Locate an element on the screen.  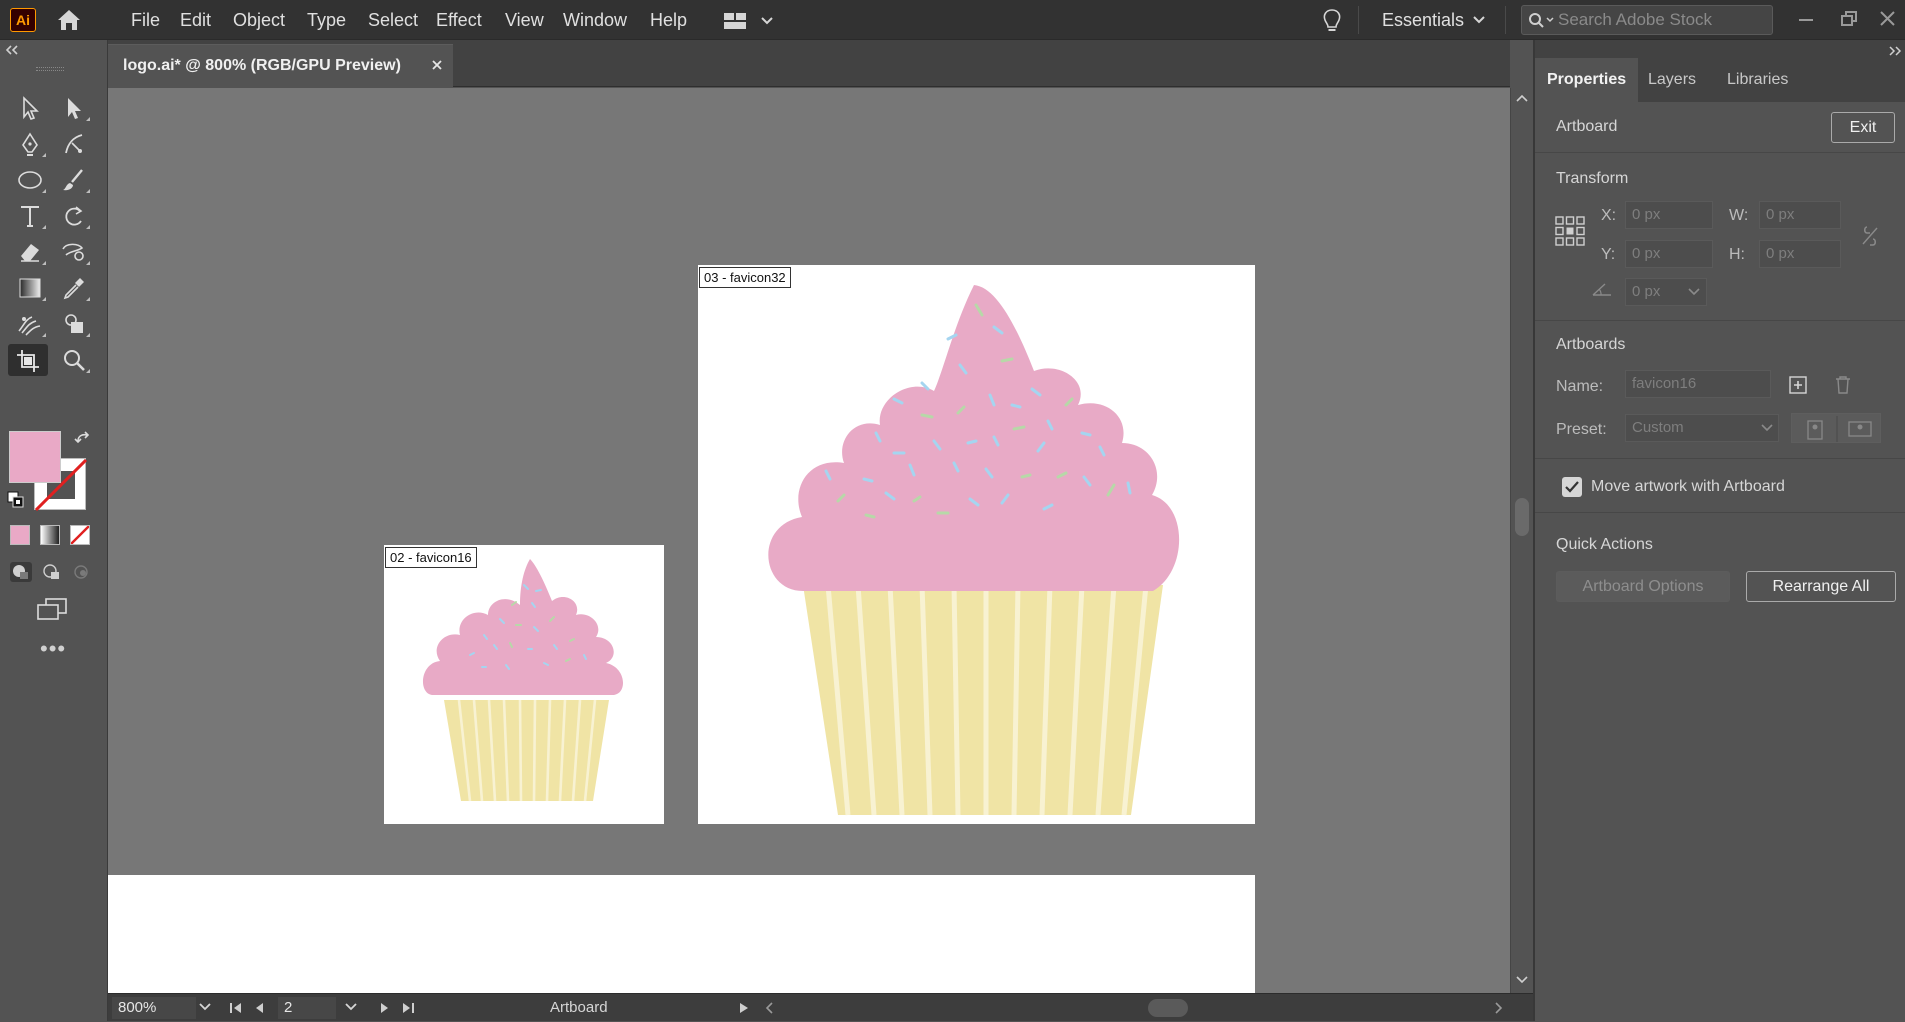
status-menu-icon is located at coordinates (744, 1008).